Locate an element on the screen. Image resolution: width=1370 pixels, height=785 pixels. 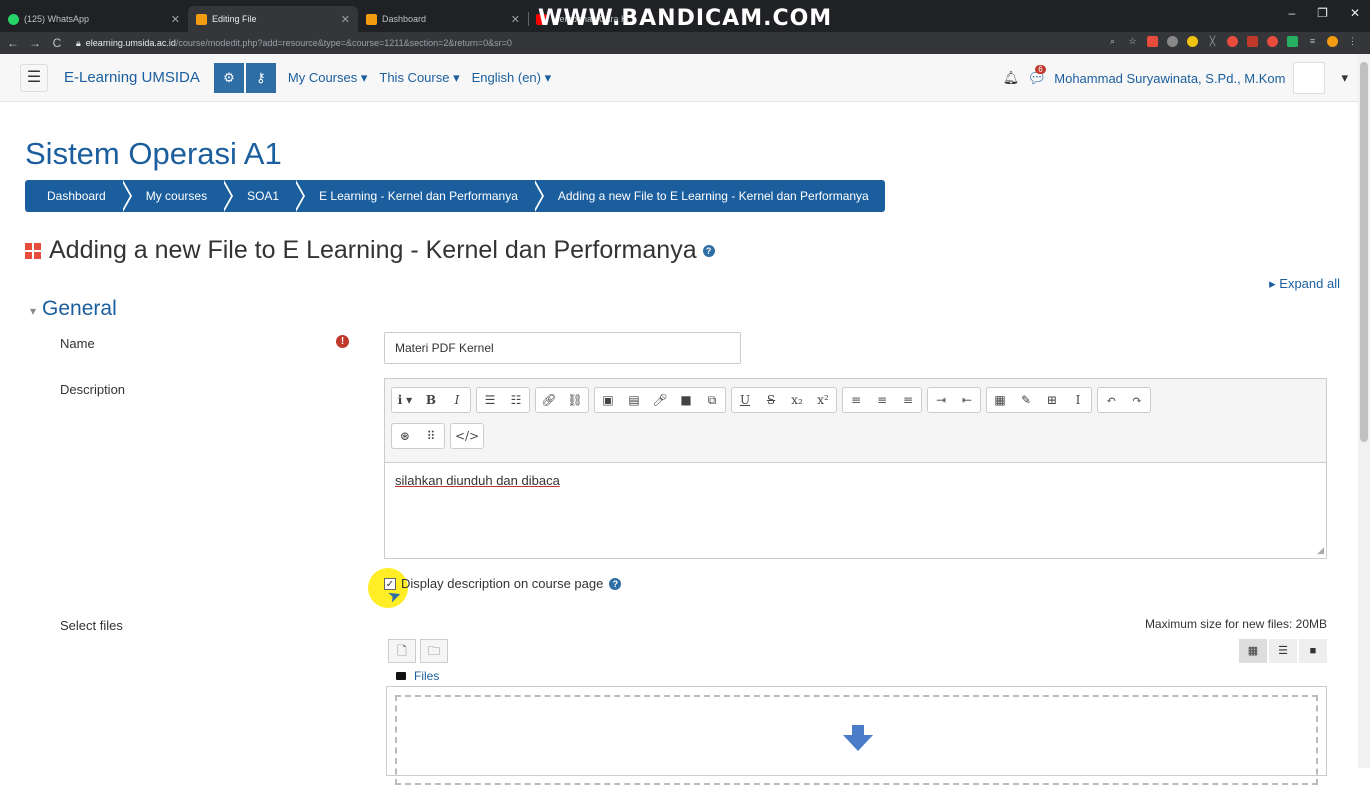
editor-content: silahkan diunduh dan dibaca is located at coordinates (855, 480).